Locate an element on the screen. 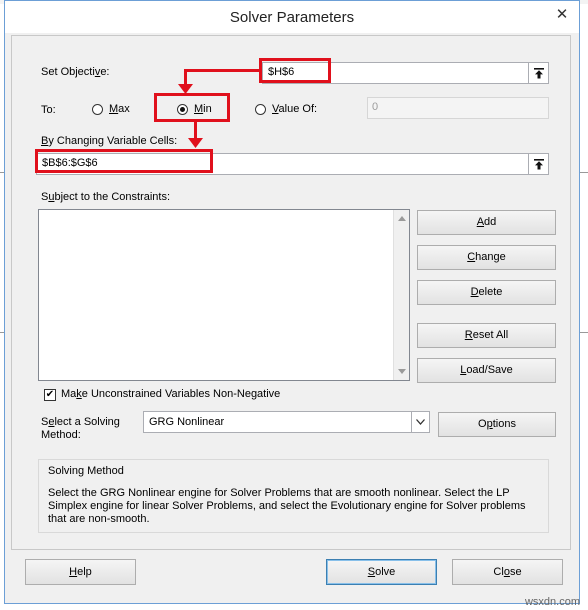 This screenshot has height=610, width=588. solving-method-label: Select a Solving Method: is located at coordinates (80, 428).